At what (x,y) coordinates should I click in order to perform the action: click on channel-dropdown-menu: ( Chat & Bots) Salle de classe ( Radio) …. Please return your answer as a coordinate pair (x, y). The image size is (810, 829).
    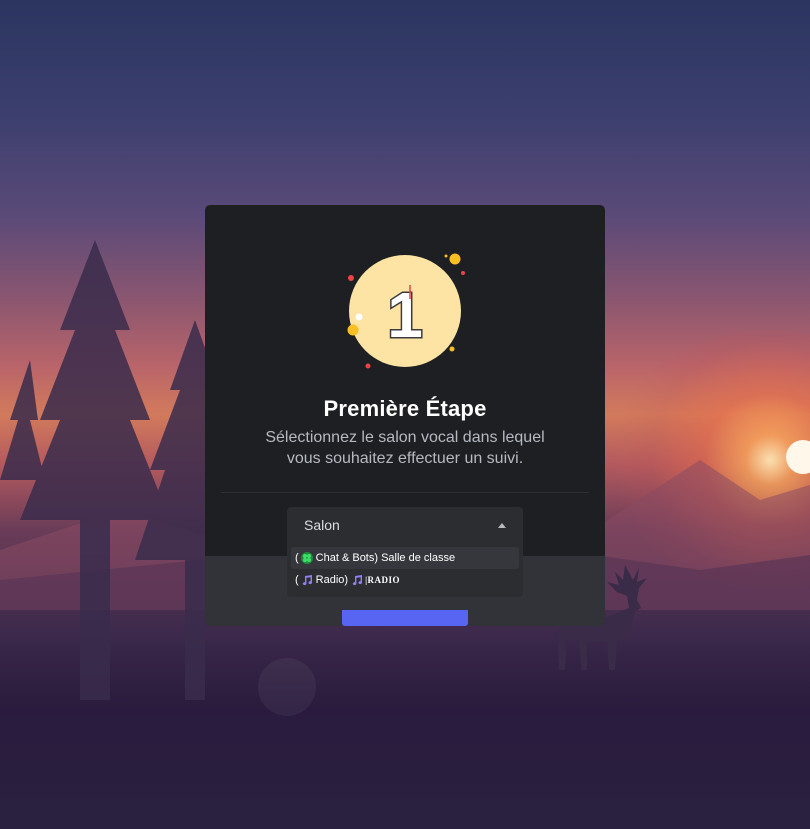
    Looking at the image, I should click on (405, 570).